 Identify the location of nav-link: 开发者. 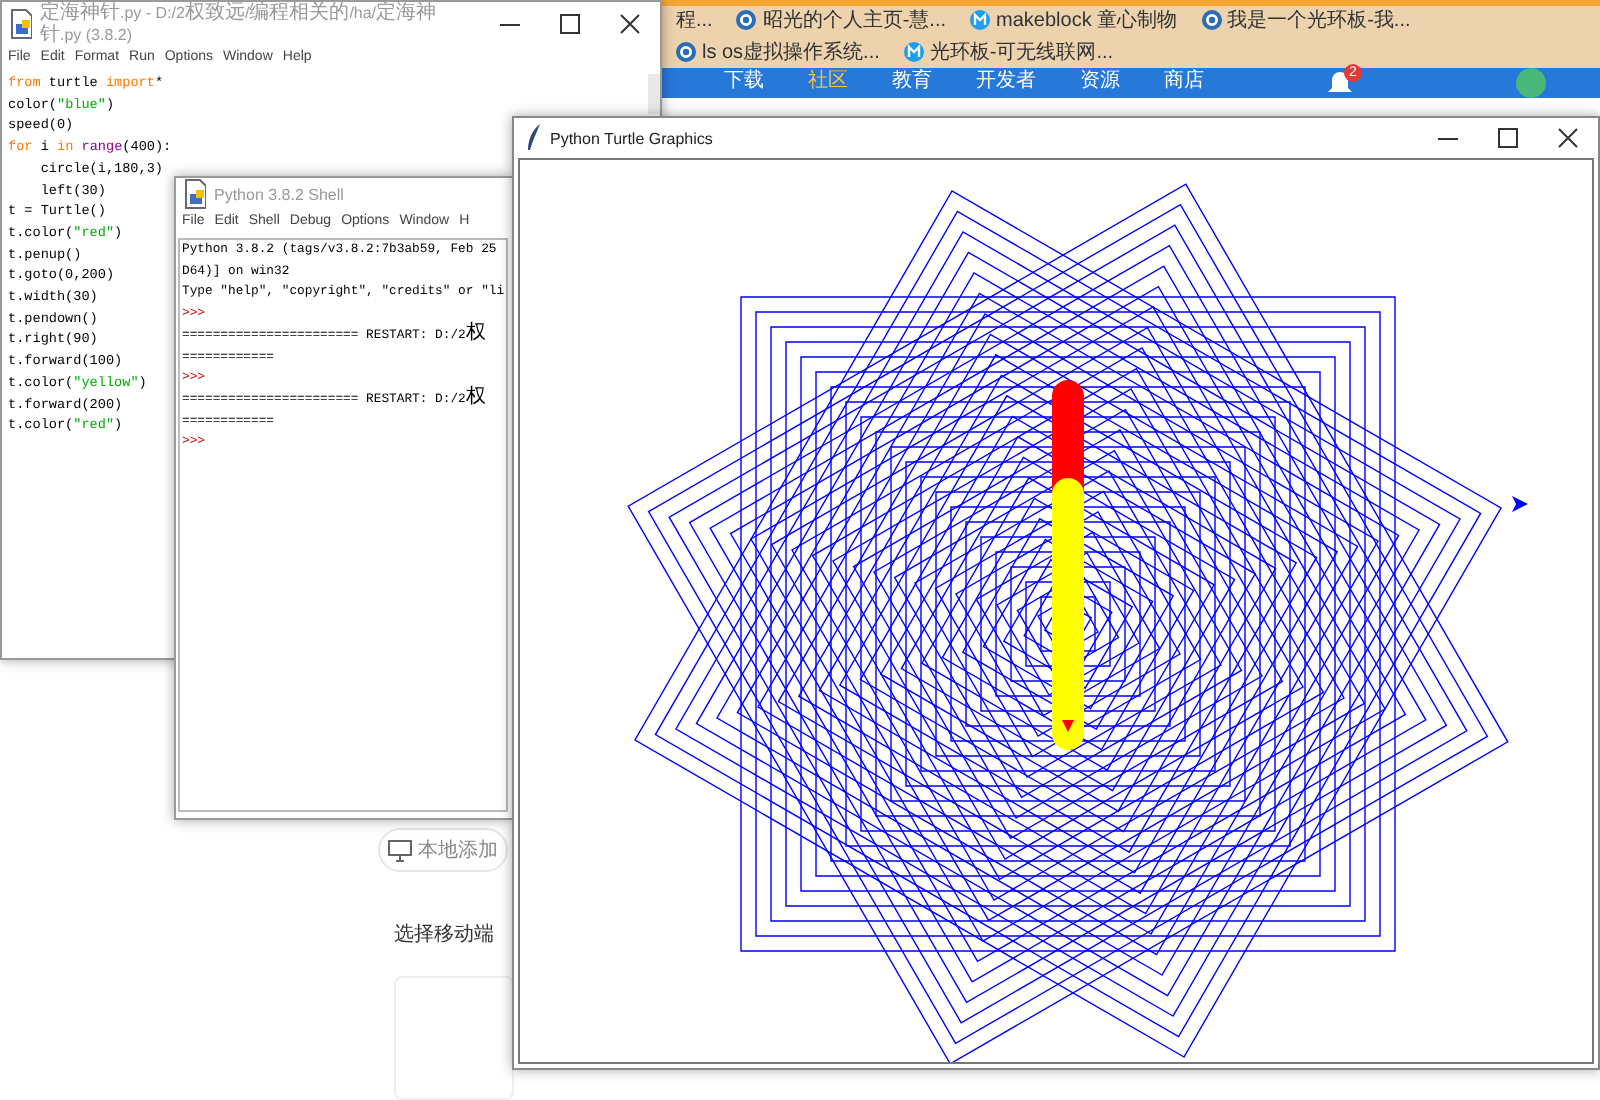
(1006, 82).